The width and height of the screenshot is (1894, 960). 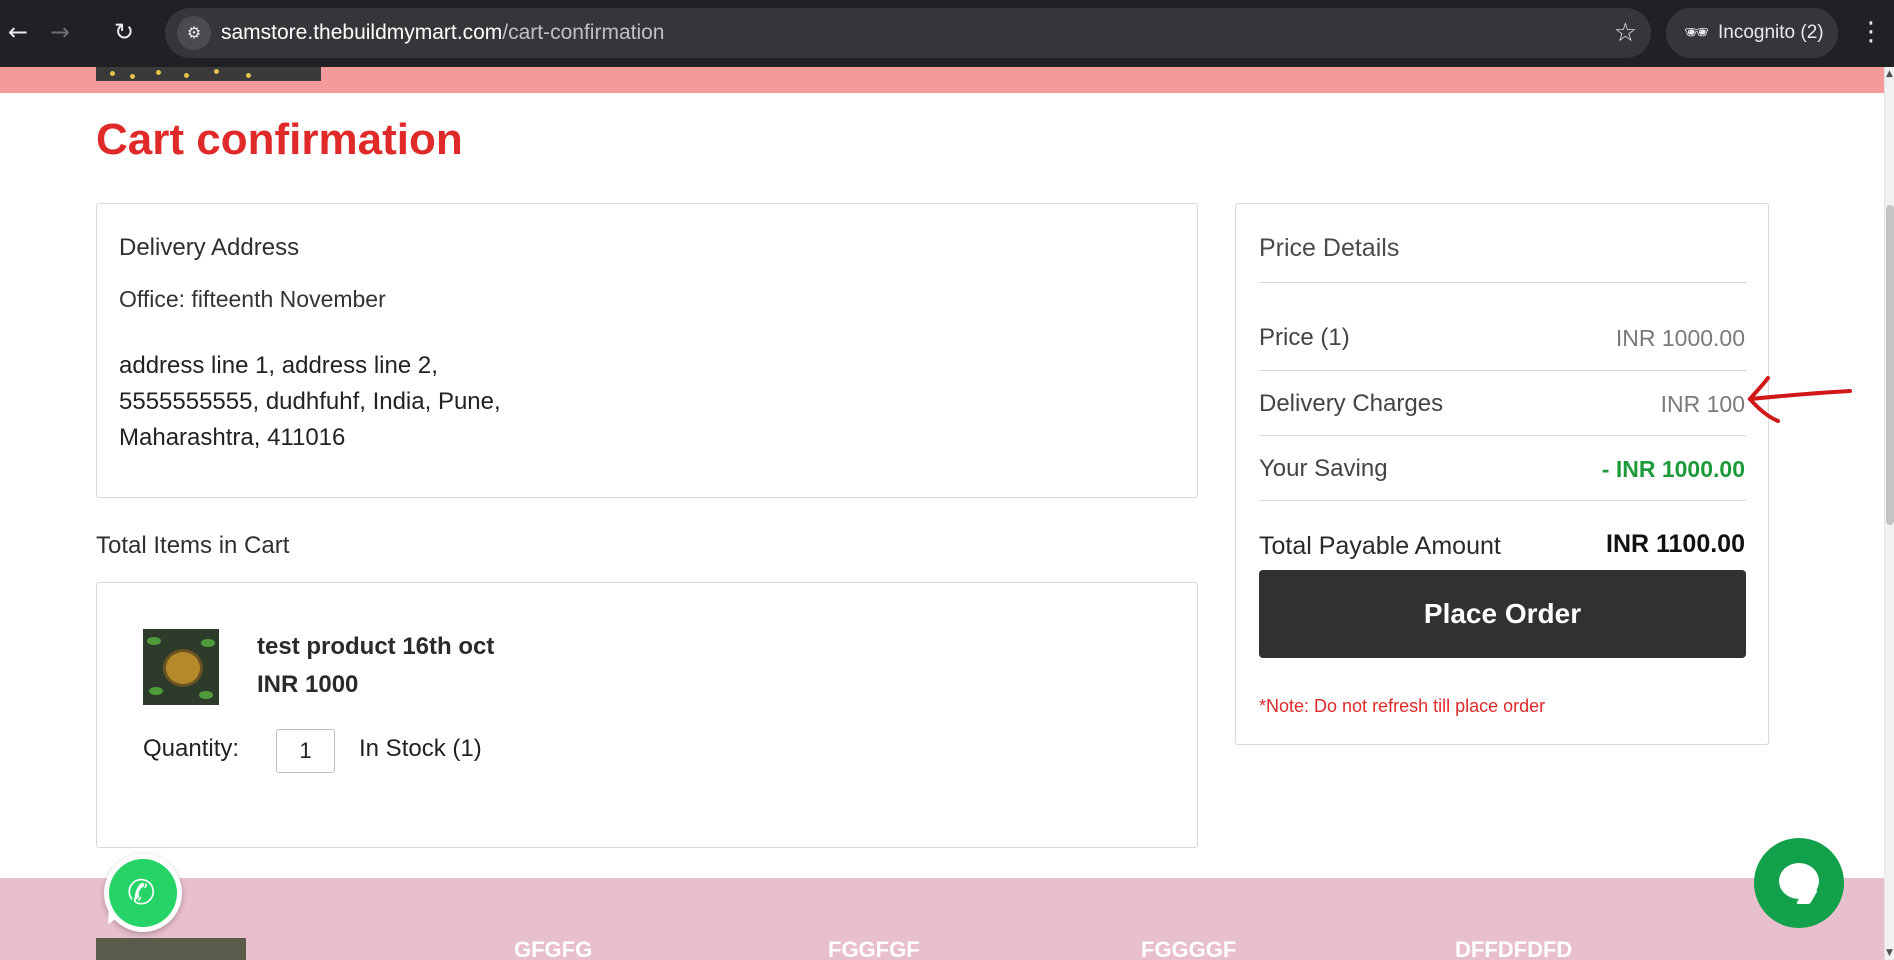 What do you see at coordinates (942, 919) in the screenshot?
I see `footer` at bounding box center [942, 919].